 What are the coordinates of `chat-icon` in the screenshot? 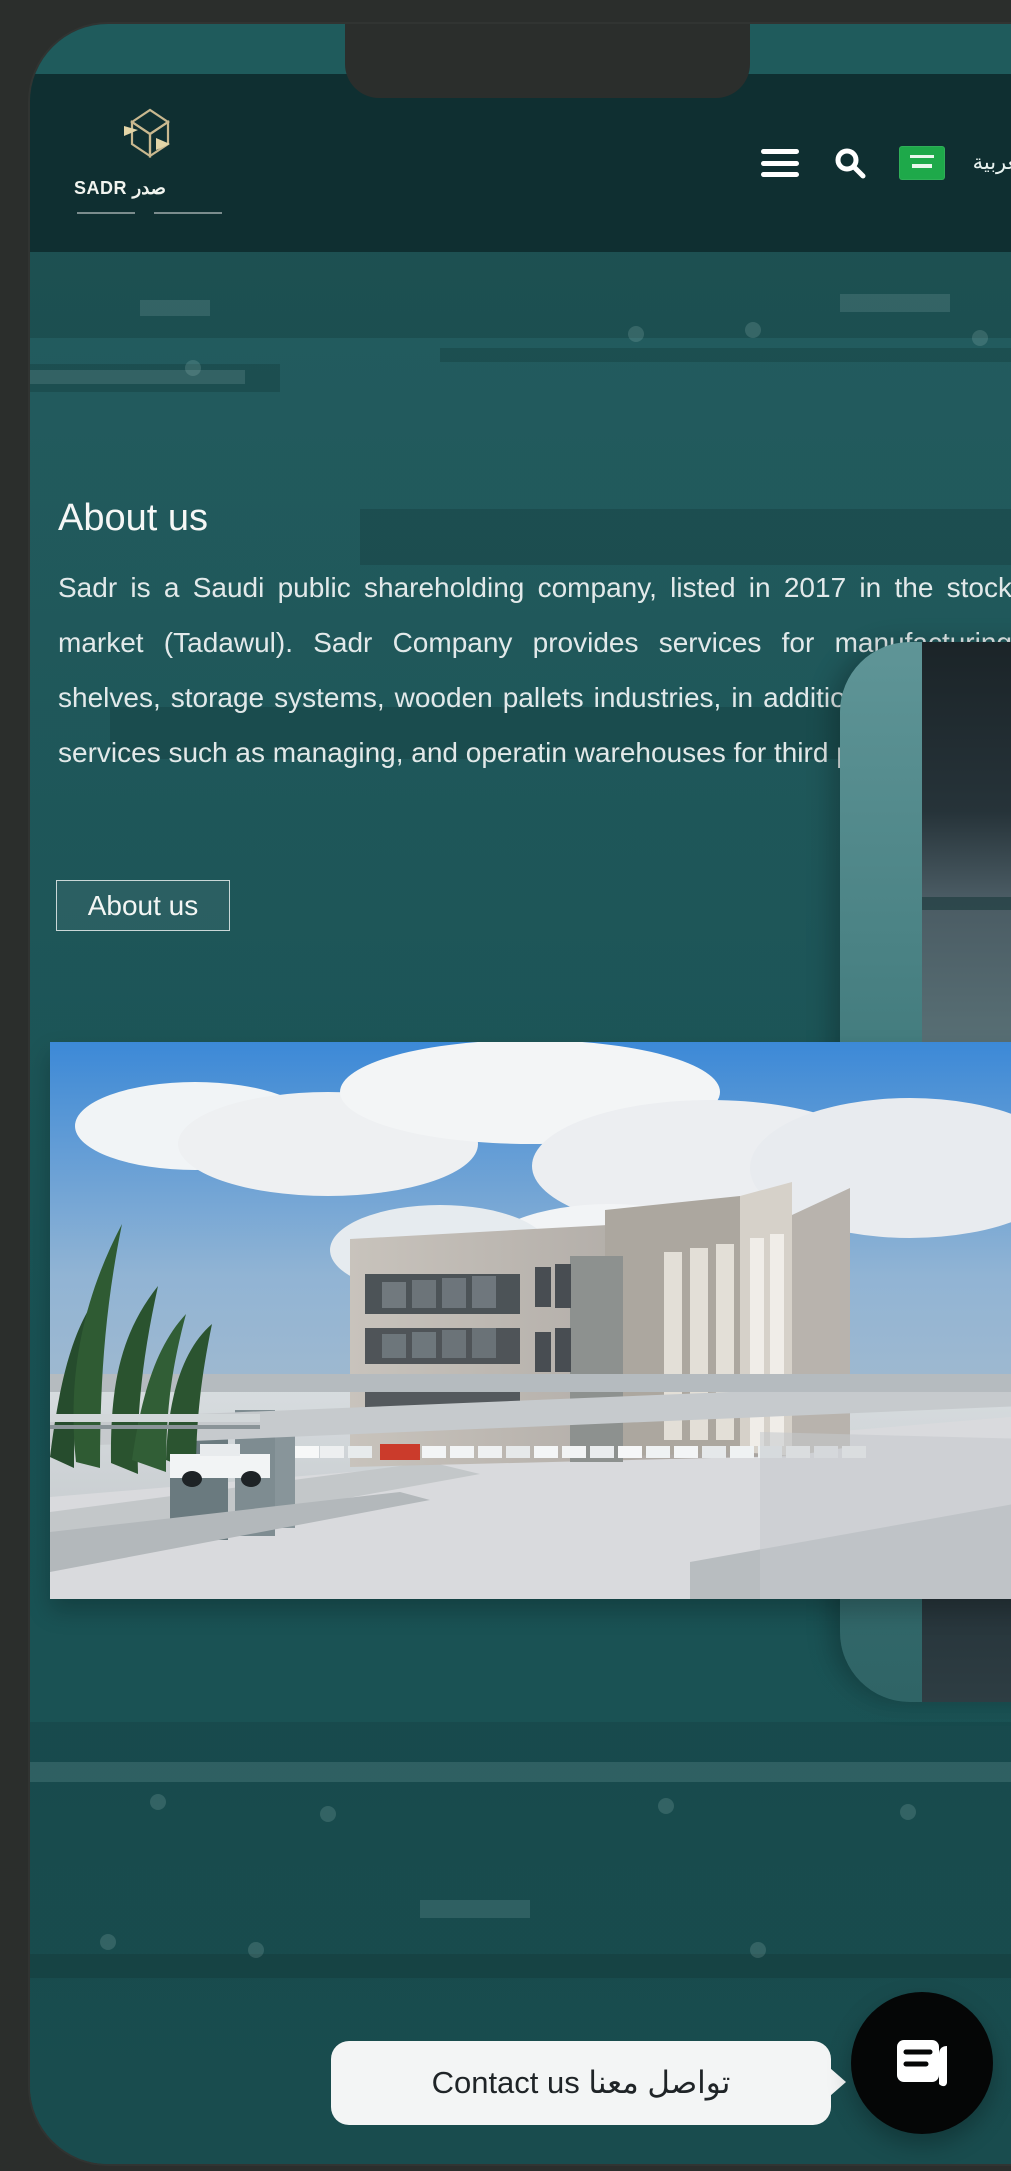 It's located at (922, 2063).